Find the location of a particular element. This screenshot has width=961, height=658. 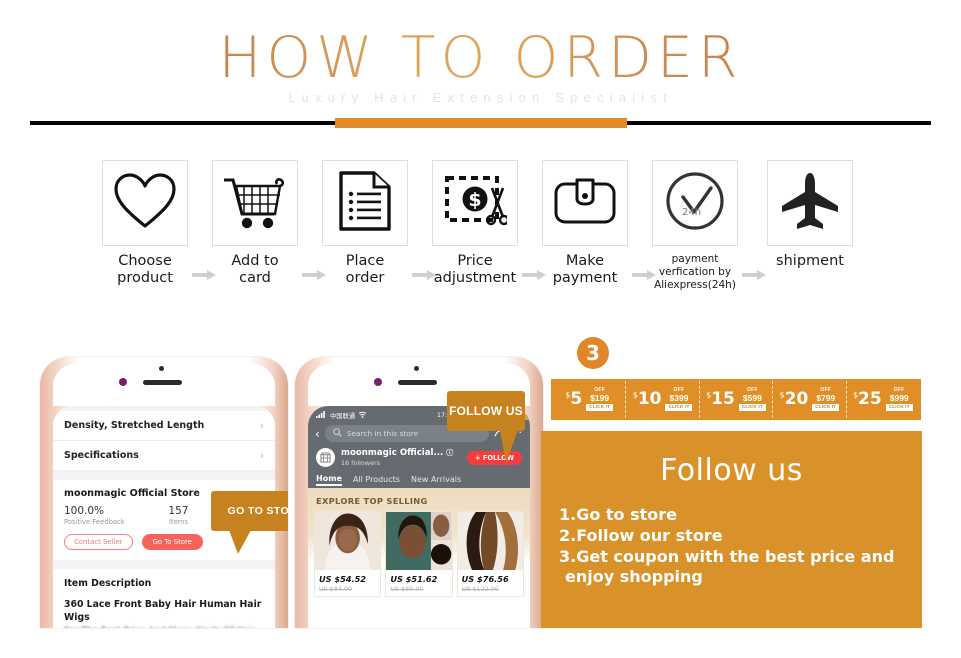

coupon-min-spend: $799 is located at coordinates (826, 397).